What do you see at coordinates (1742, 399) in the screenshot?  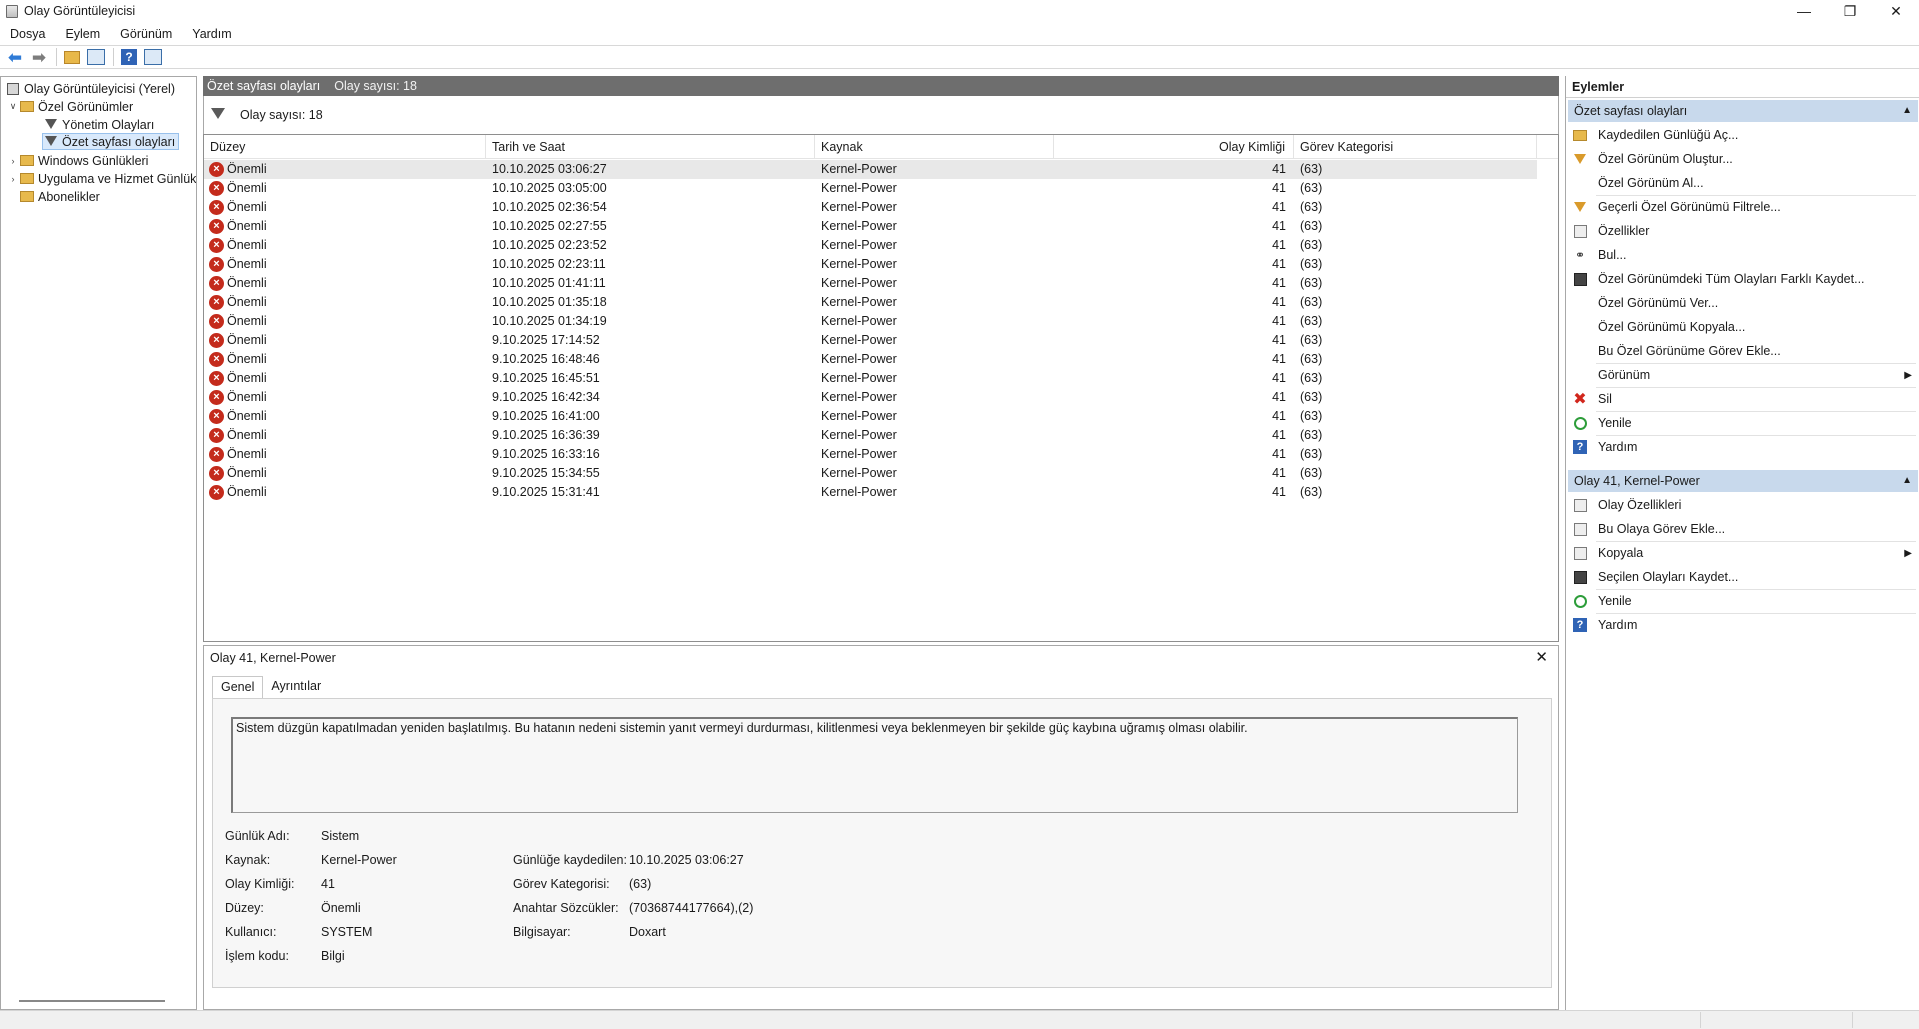 I see `action-item: ✖ Sil` at bounding box center [1742, 399].